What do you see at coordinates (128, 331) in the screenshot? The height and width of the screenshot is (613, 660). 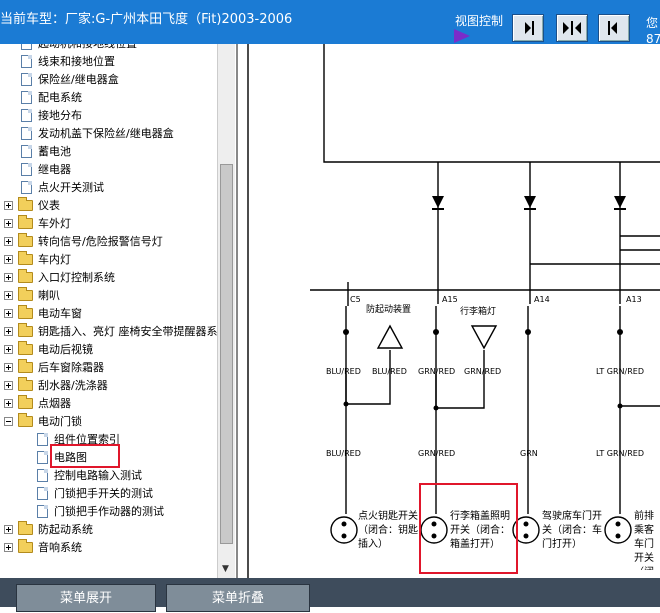 I see `tree-item-label: 钥匙插入、亮灯 座椅安全带提醒器系` at bounding box center [128, 331].